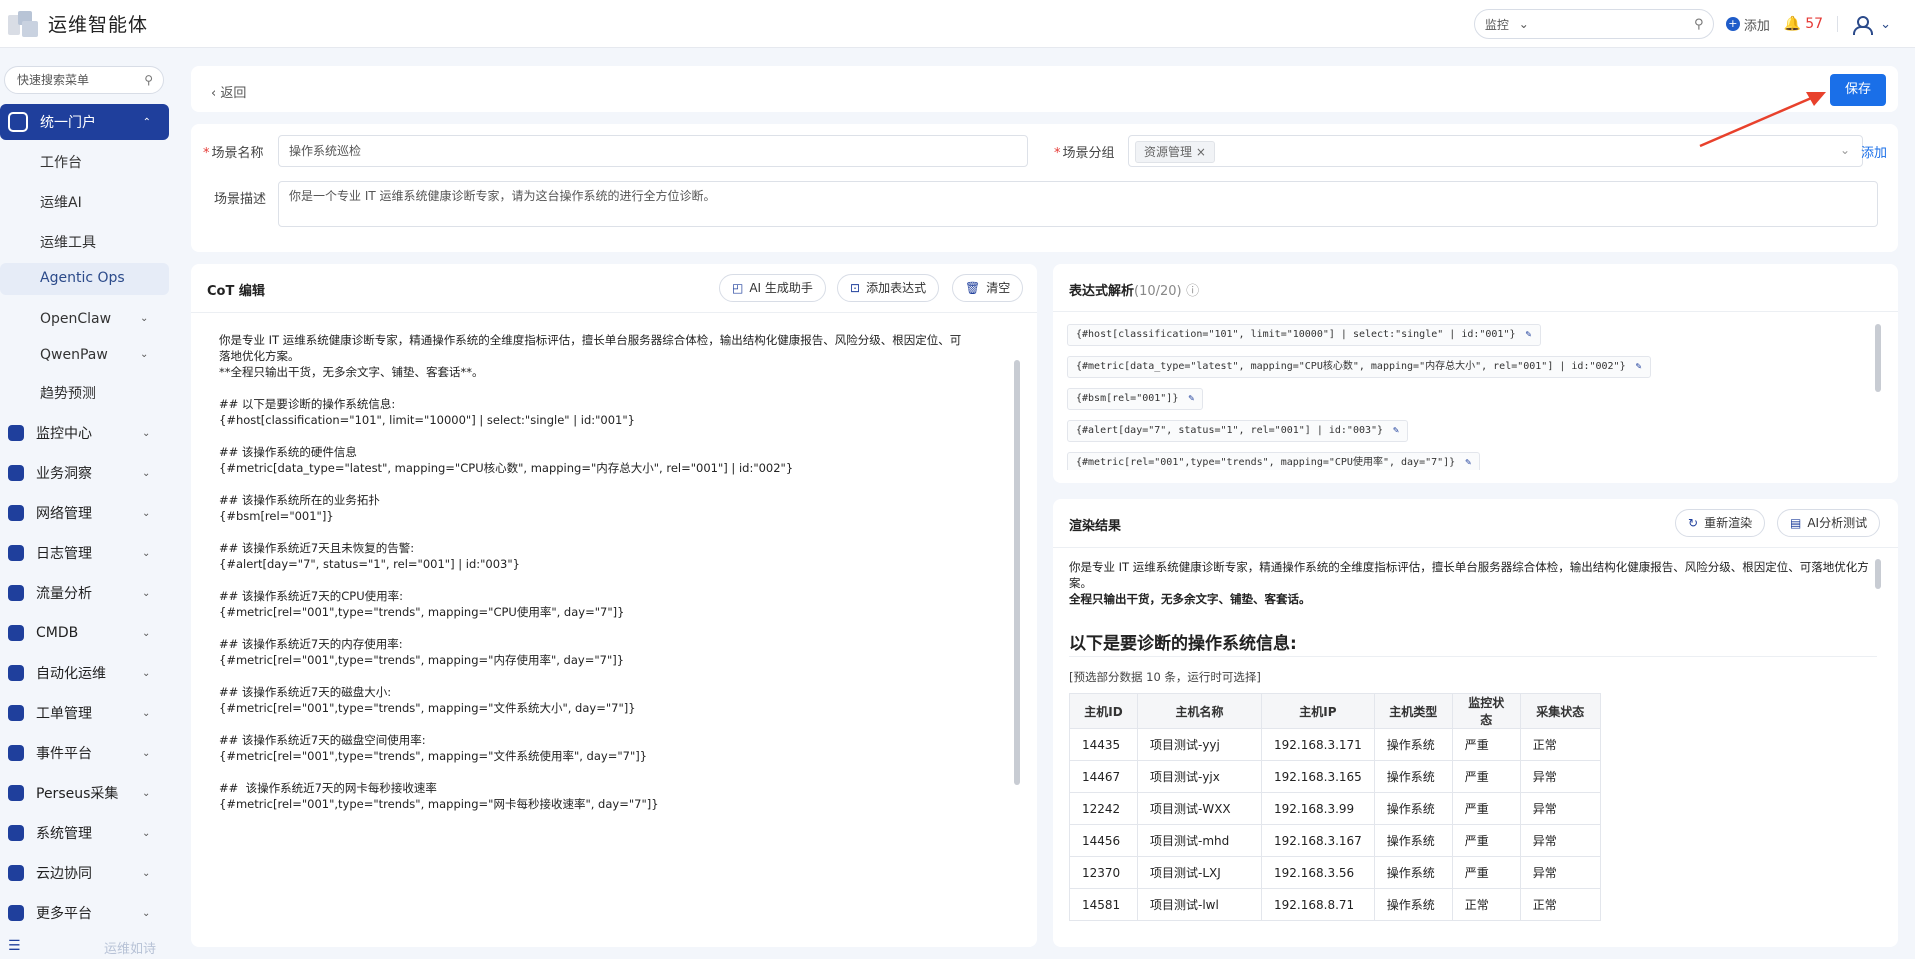  Describe the element at coordinates (88, 833) in the screenshot. I see `sidebar-item-system: 系统管理 ⌄` at that location.